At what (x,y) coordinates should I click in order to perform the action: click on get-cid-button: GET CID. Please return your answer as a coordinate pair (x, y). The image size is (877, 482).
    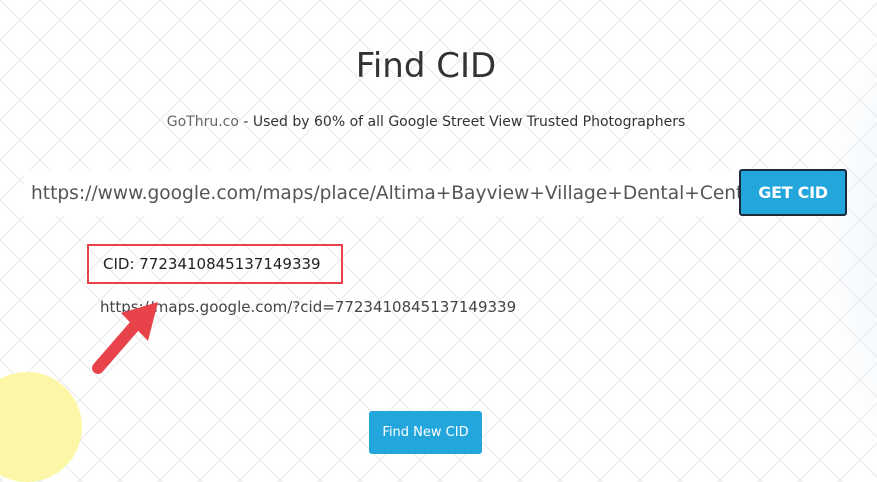
    Looking at the image, I should click on (793, 192).